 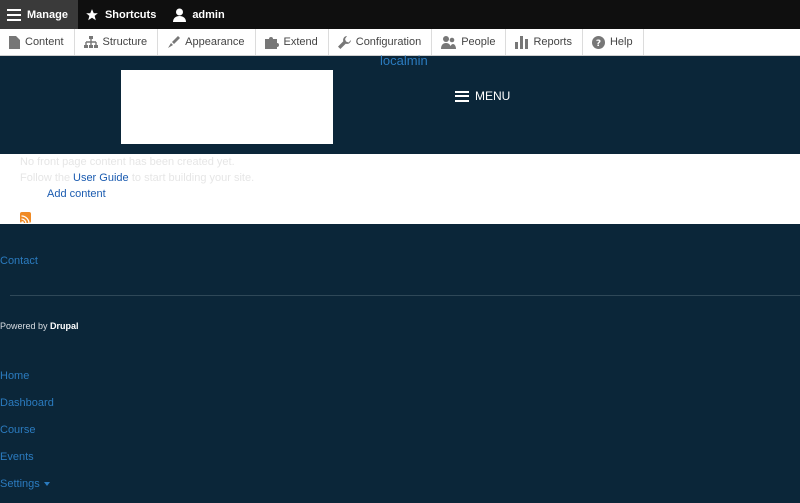 I want to click on tray-item-reports: Reports, so click(x=544, y=42).